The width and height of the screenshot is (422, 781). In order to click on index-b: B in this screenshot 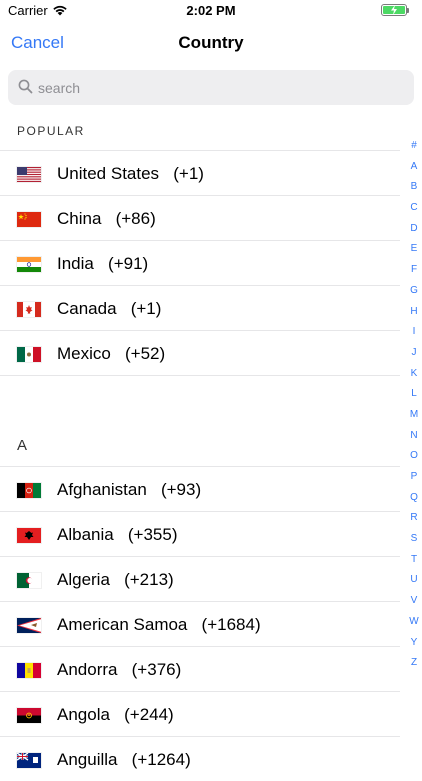, I will do `click(412, 187)`.